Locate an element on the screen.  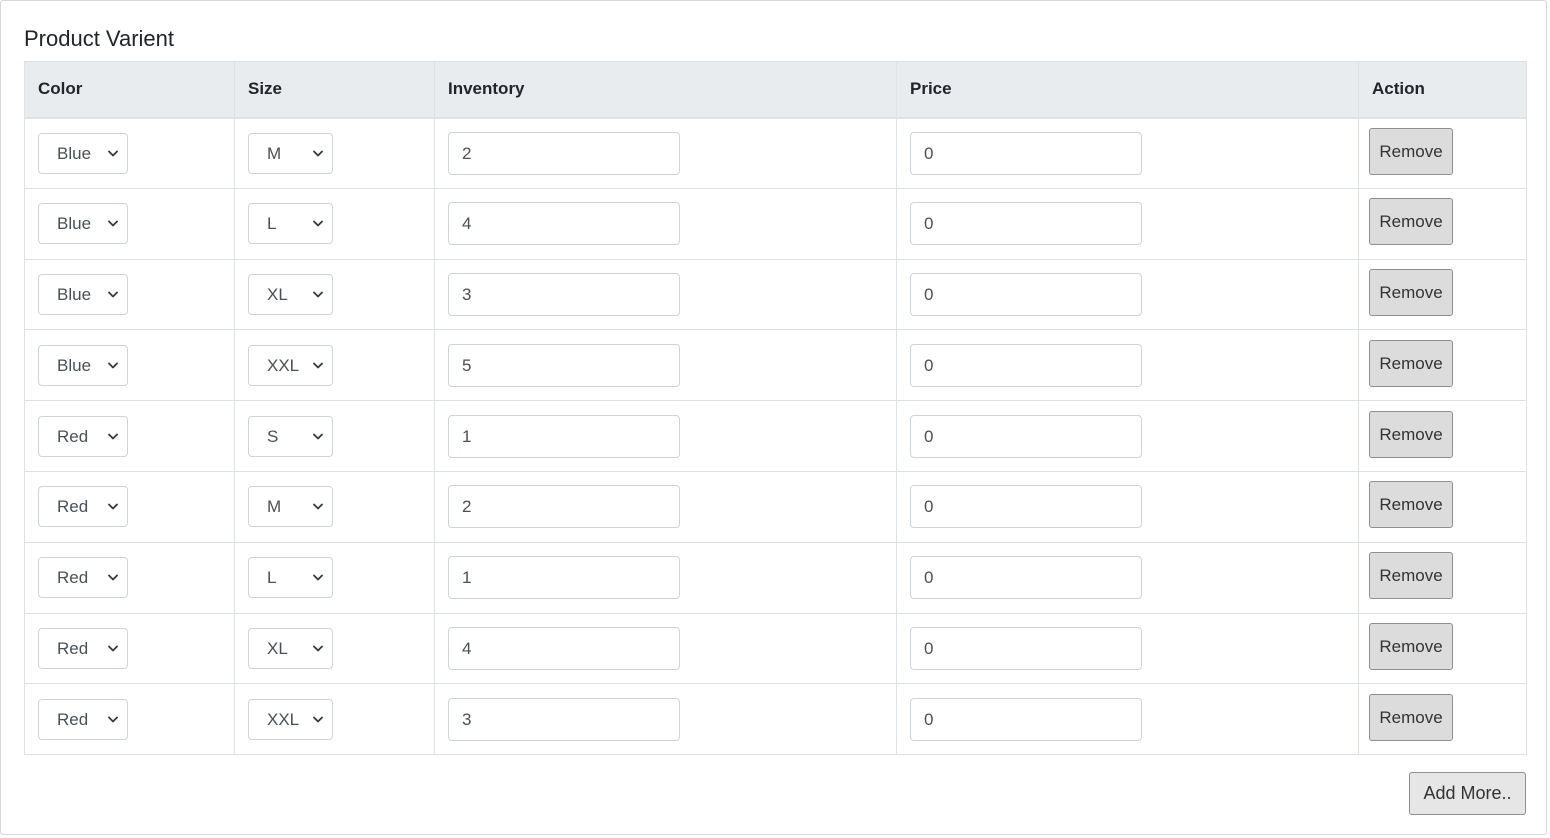
table-row: Blue XXL 5 0 Remove is located at coordinates (775, 365).